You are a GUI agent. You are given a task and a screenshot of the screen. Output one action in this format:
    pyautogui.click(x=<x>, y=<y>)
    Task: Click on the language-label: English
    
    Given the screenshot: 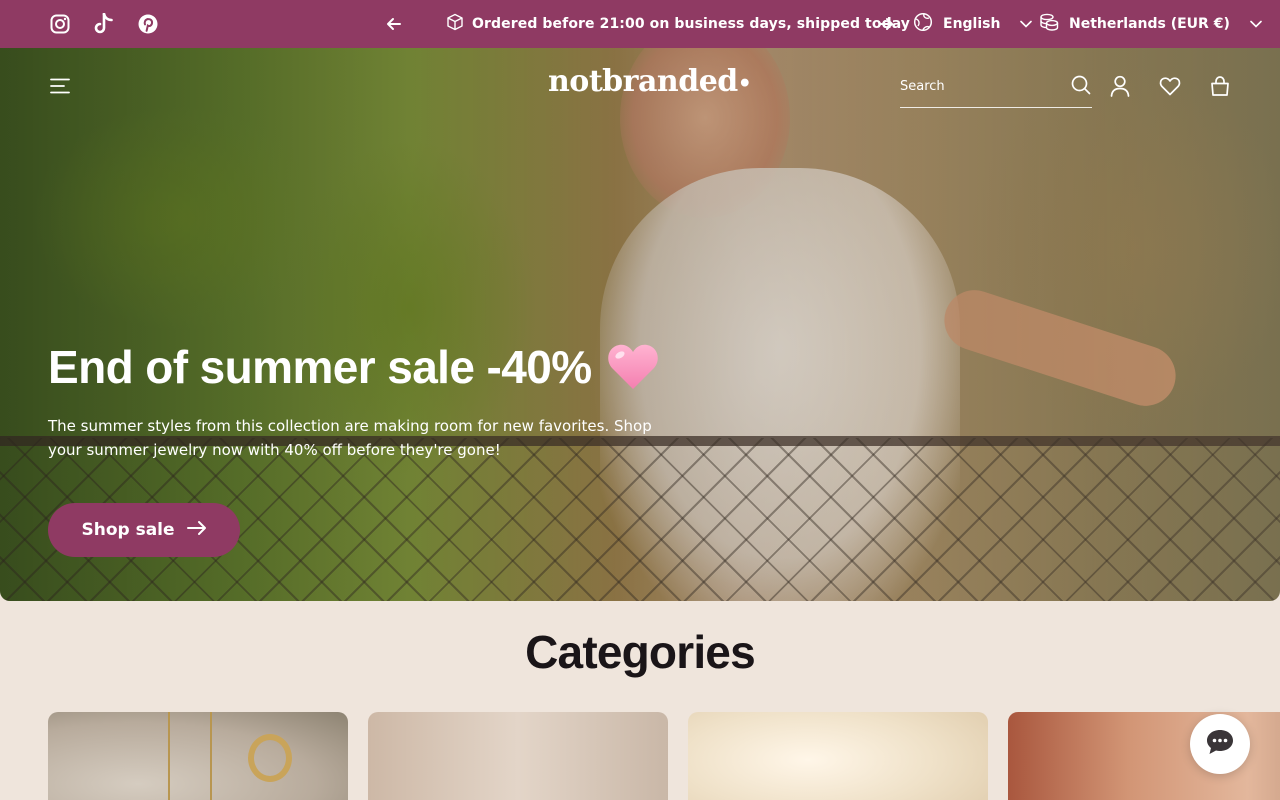 What is the action you would take?
    pyautogui.click(x=972, y=24)
    